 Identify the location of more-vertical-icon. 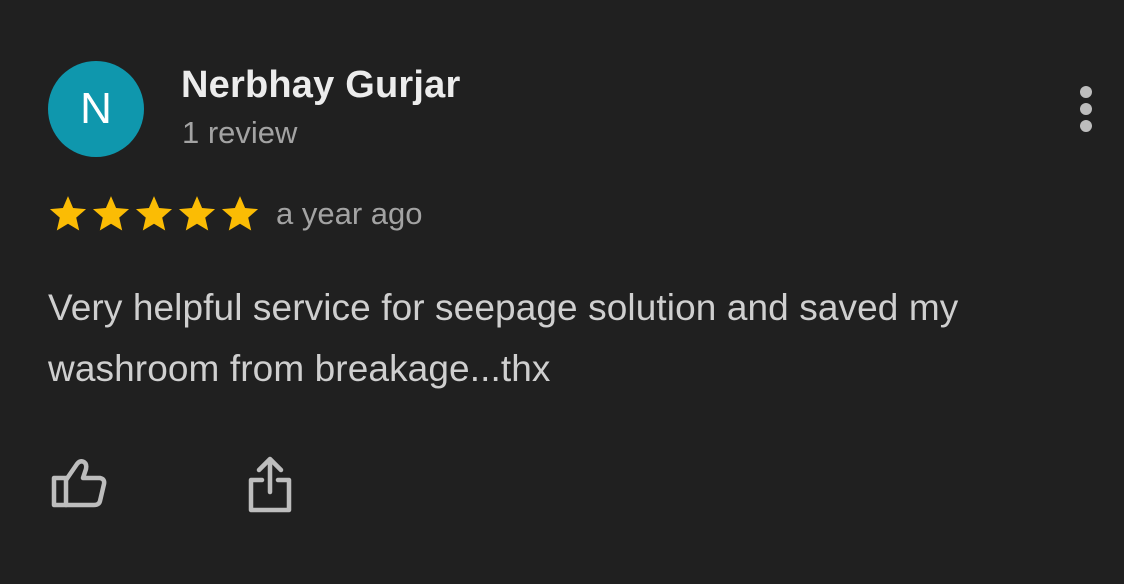
(1086, 109).